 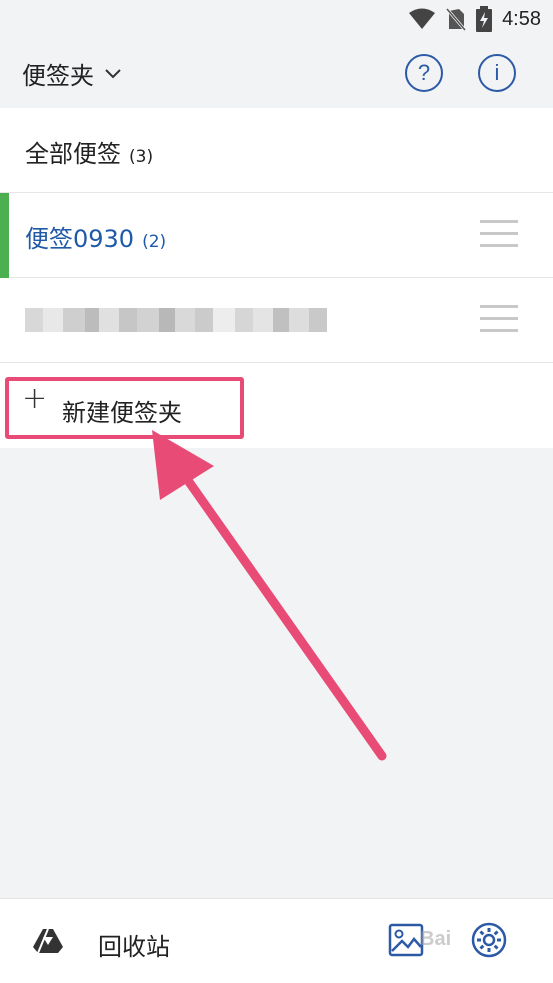 I want to click on folder-name: 全部便签, so click(x=73, y=154).